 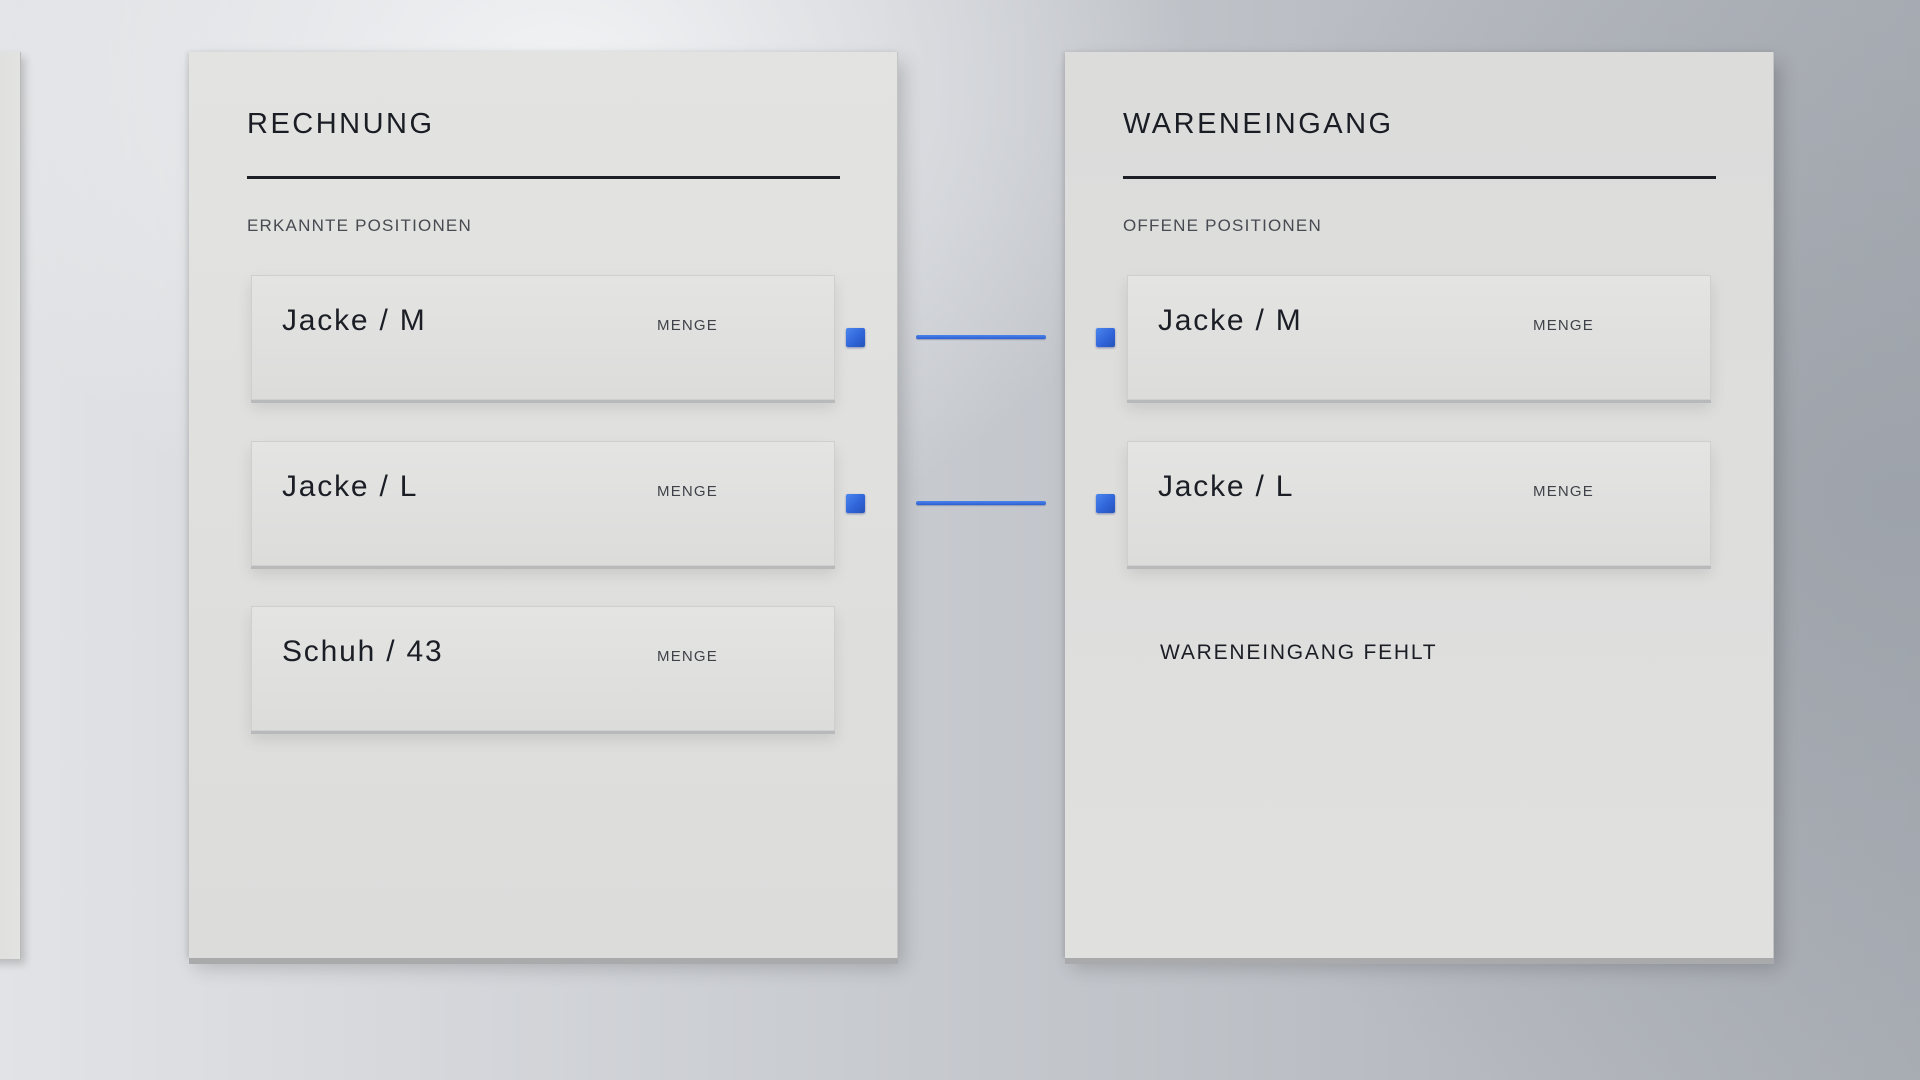 I want to click on invoice-item-schuh-43: Schuh / 43 MENGE, so click(x=543, y=668).